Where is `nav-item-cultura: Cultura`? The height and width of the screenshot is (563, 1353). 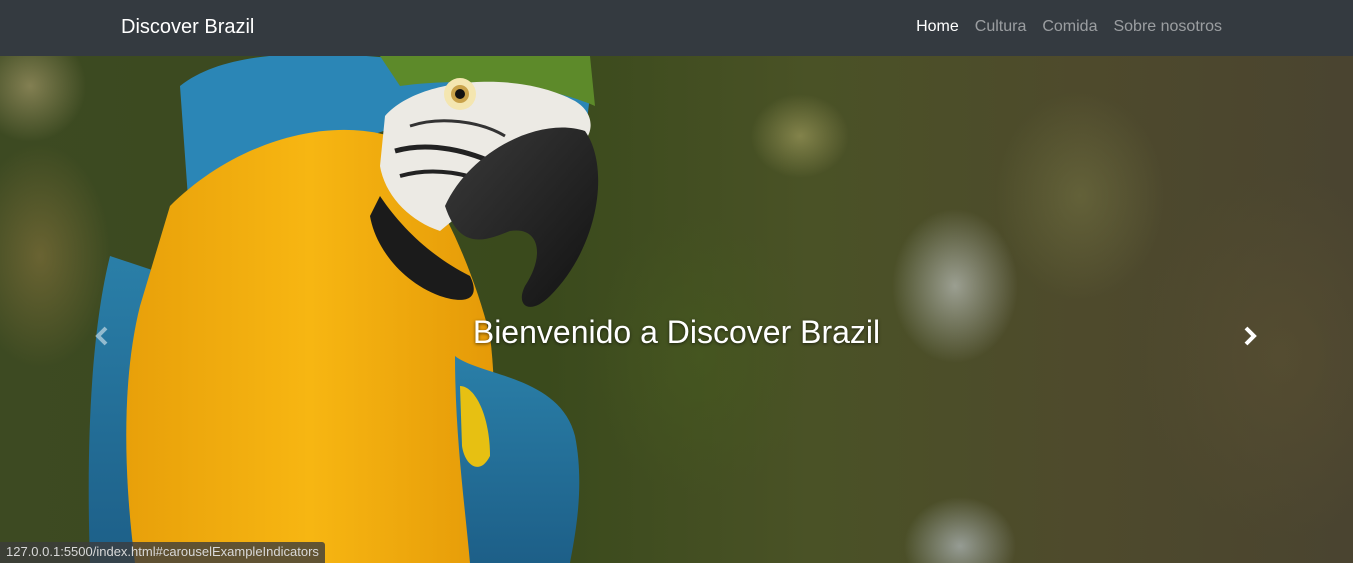 nav-item-cultura: Cultura is located at coordinates (1001, 27).